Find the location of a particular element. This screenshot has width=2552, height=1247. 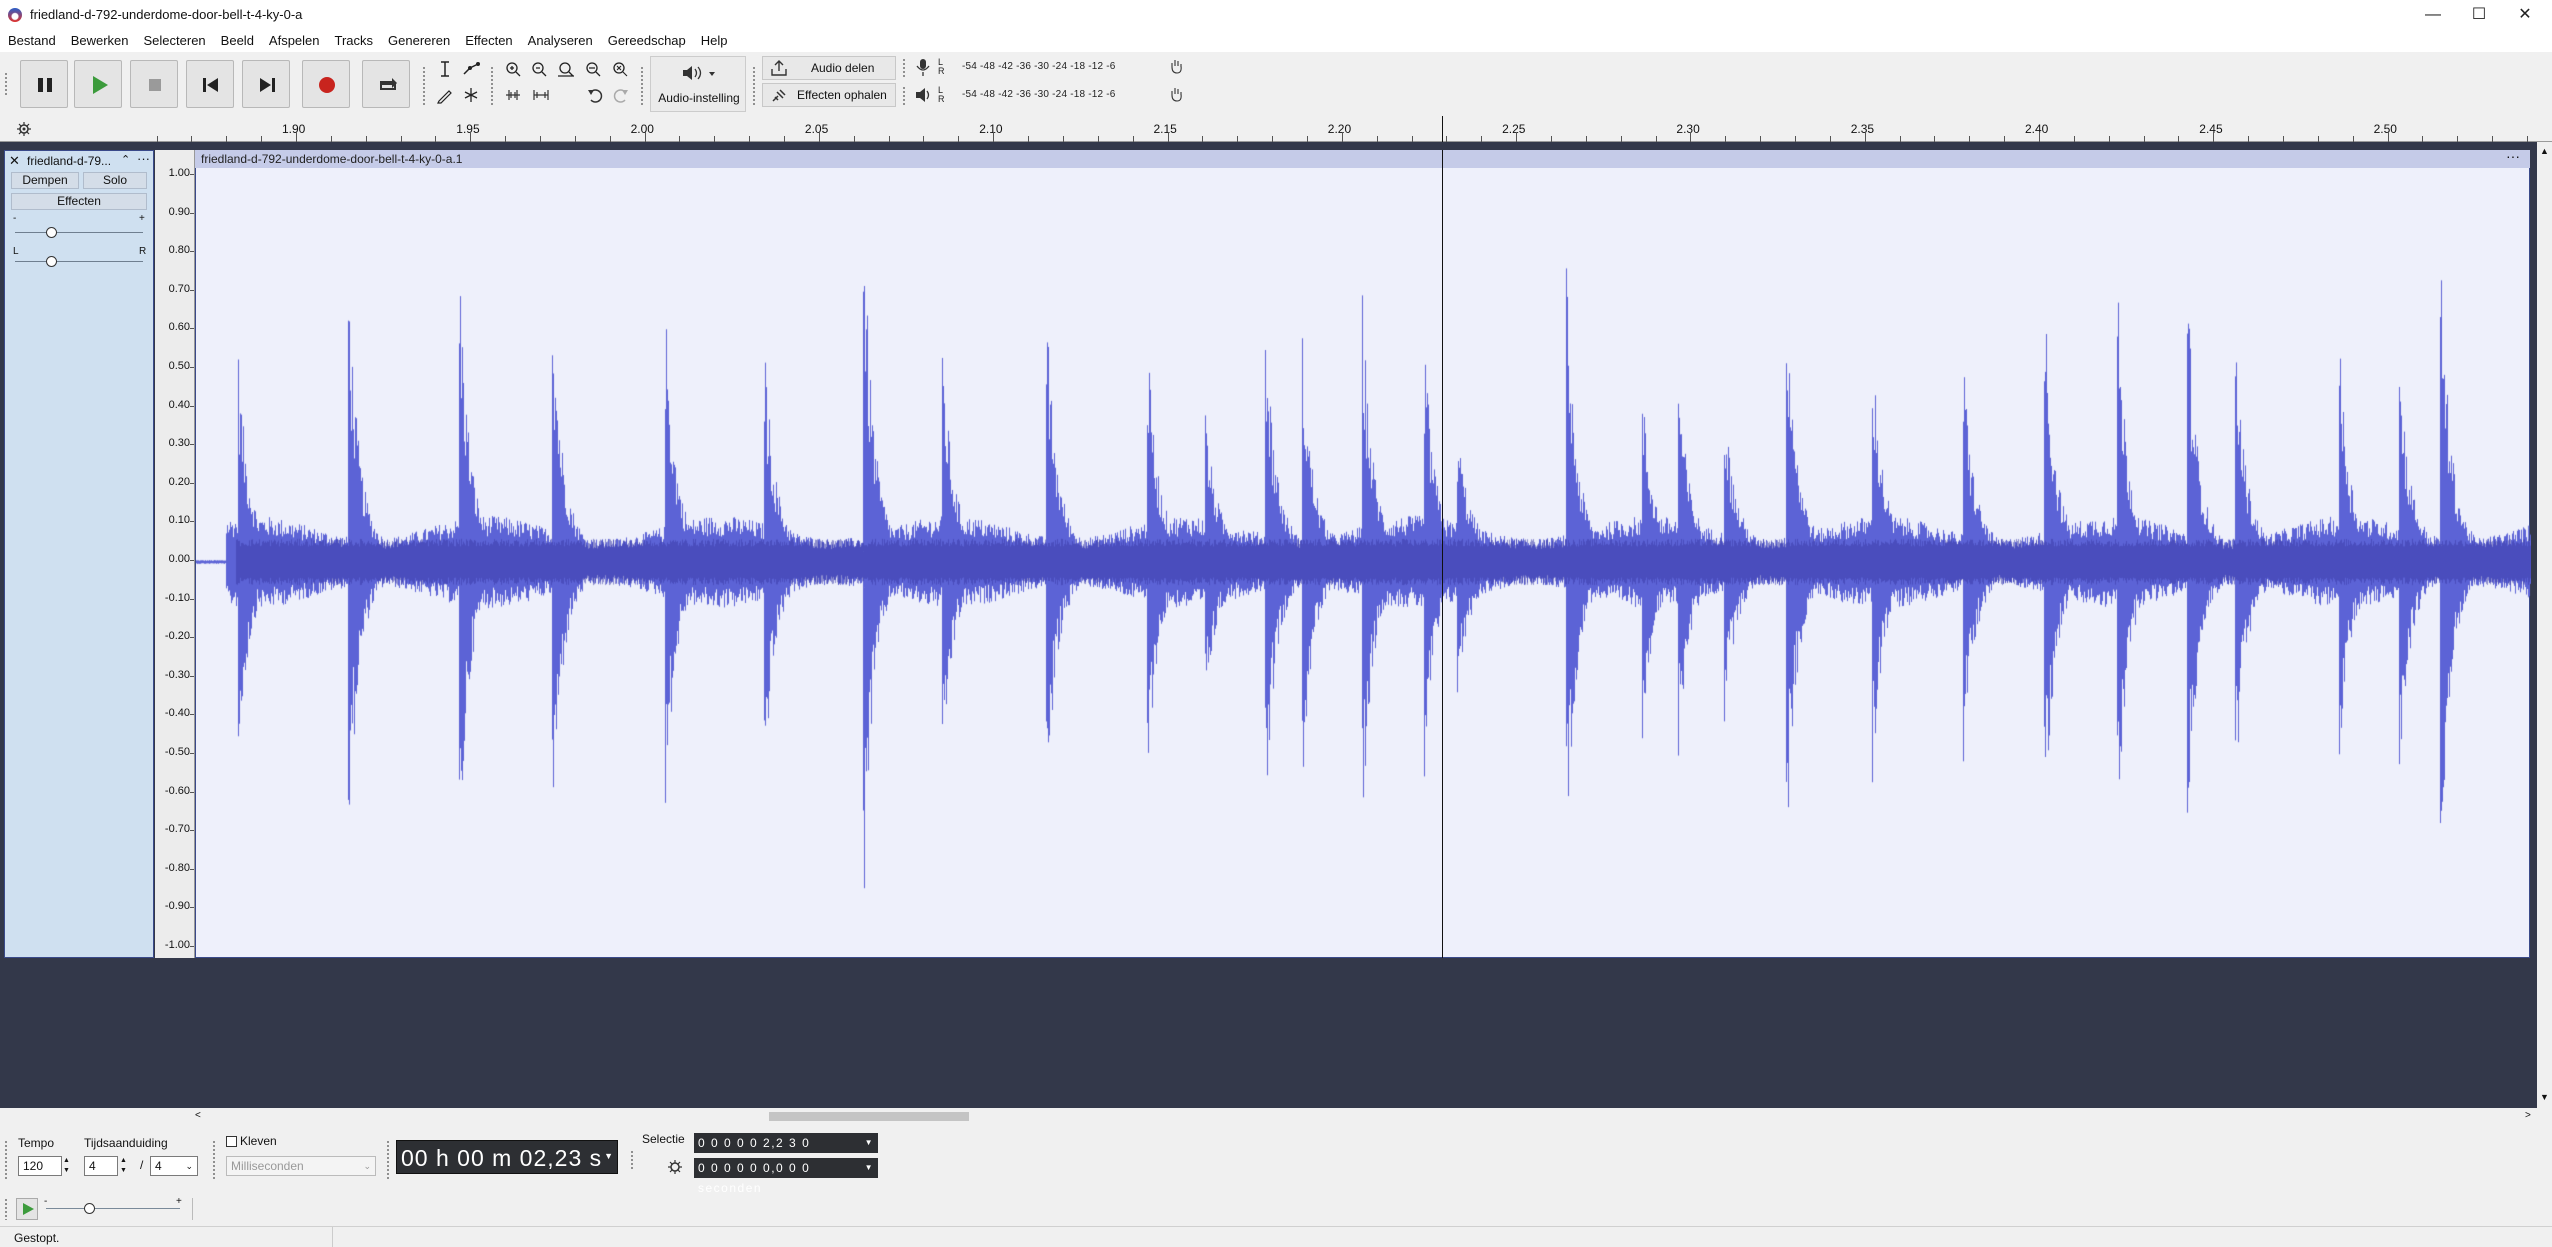

stop-button is located at coordinates (154, 84).